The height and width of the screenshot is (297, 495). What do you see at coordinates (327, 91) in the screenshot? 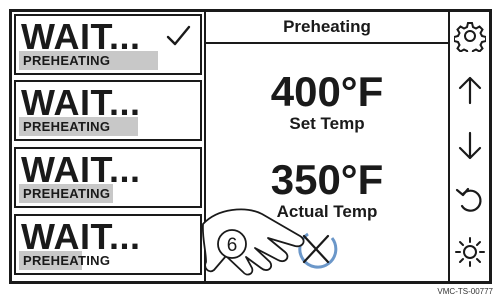
I see `set-temp-value: 400°F` at bounding box center [327, 91].